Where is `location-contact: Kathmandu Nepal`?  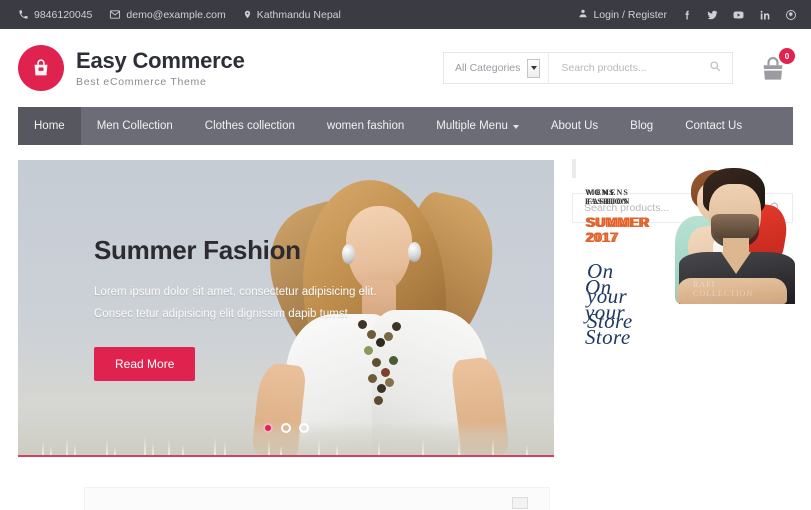
location-contact: Kathmandu Nepal is located at coordinates (292, 15).